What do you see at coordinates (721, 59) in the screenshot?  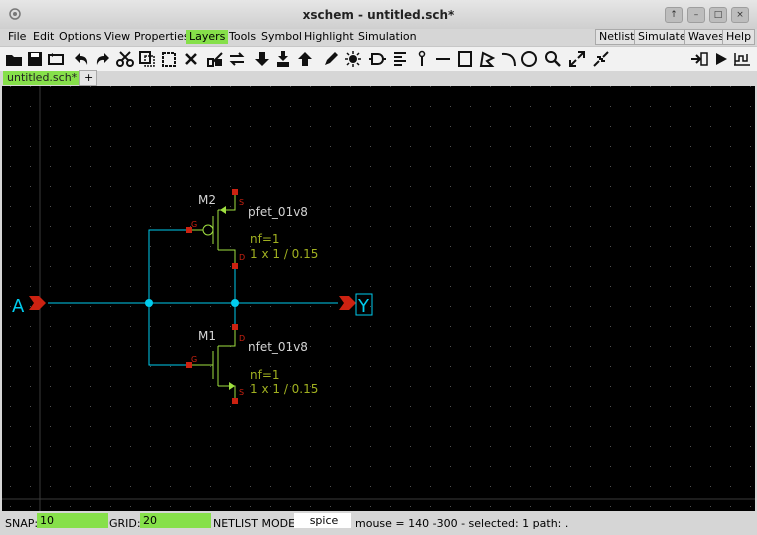 I see `simulate-play-icon` at bounding box center [721, 59].